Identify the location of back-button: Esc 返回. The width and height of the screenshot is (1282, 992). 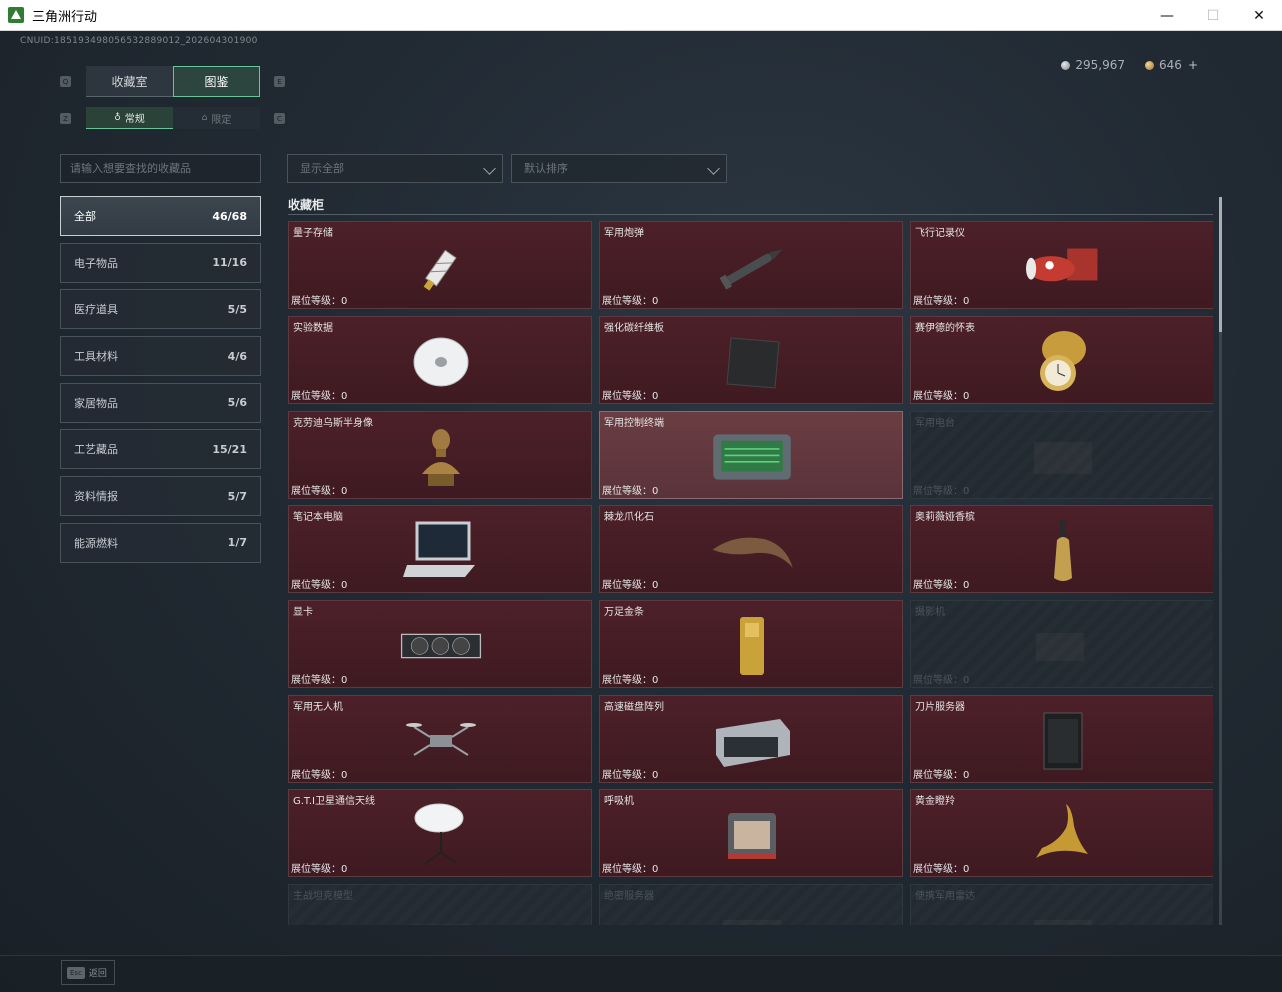
(88, 972).